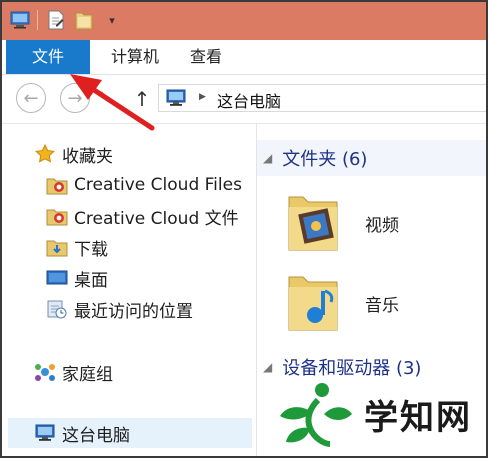 The image size is (488, 458). I want to click on folder-item-videos: 视频, so click(385, 223).